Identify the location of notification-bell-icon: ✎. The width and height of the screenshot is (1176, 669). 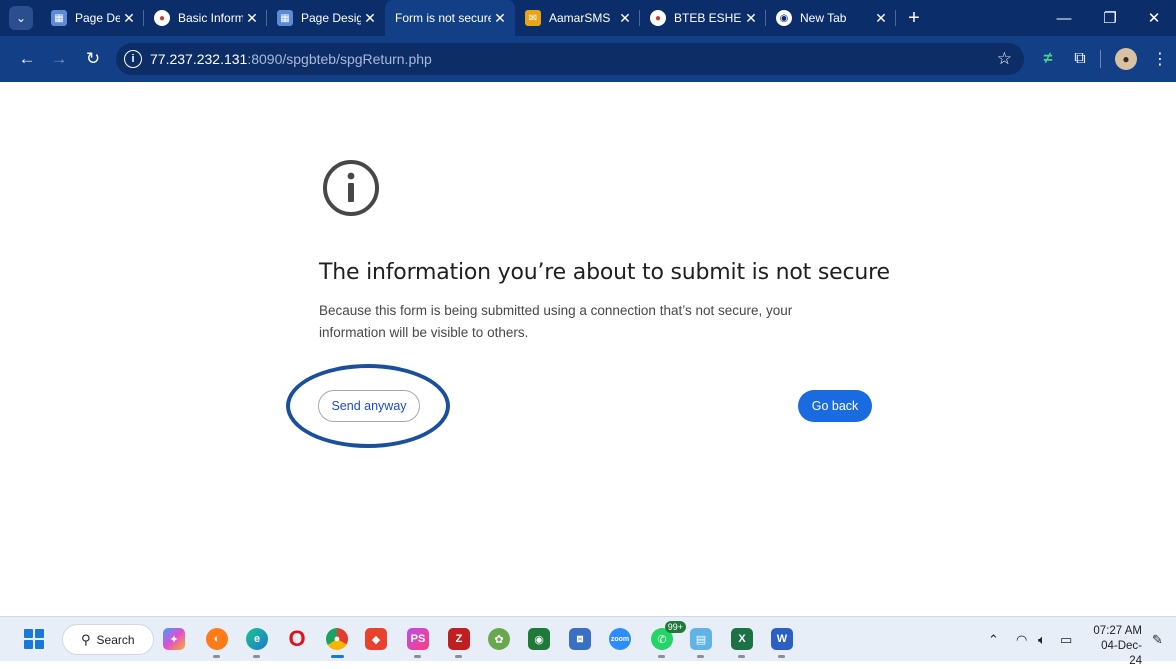
(1157, 639).